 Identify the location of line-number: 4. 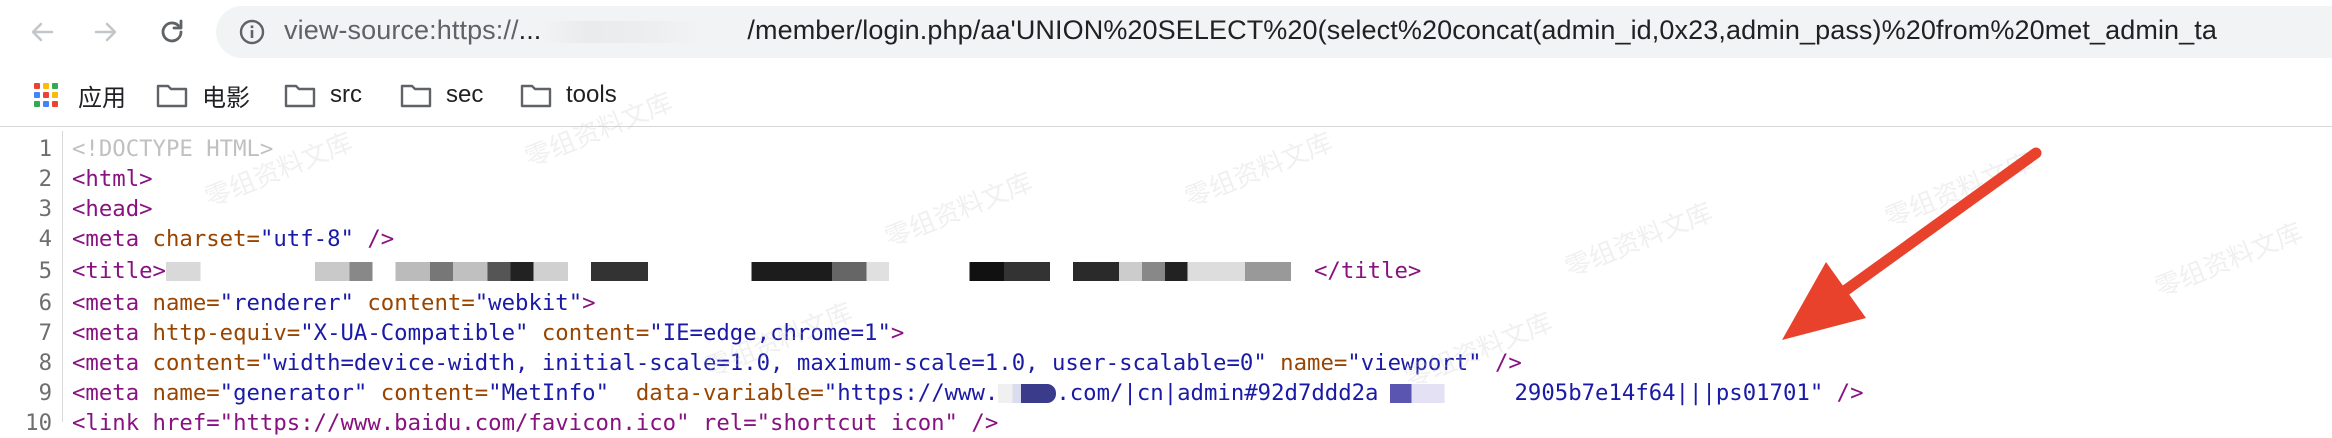
(45, 239).